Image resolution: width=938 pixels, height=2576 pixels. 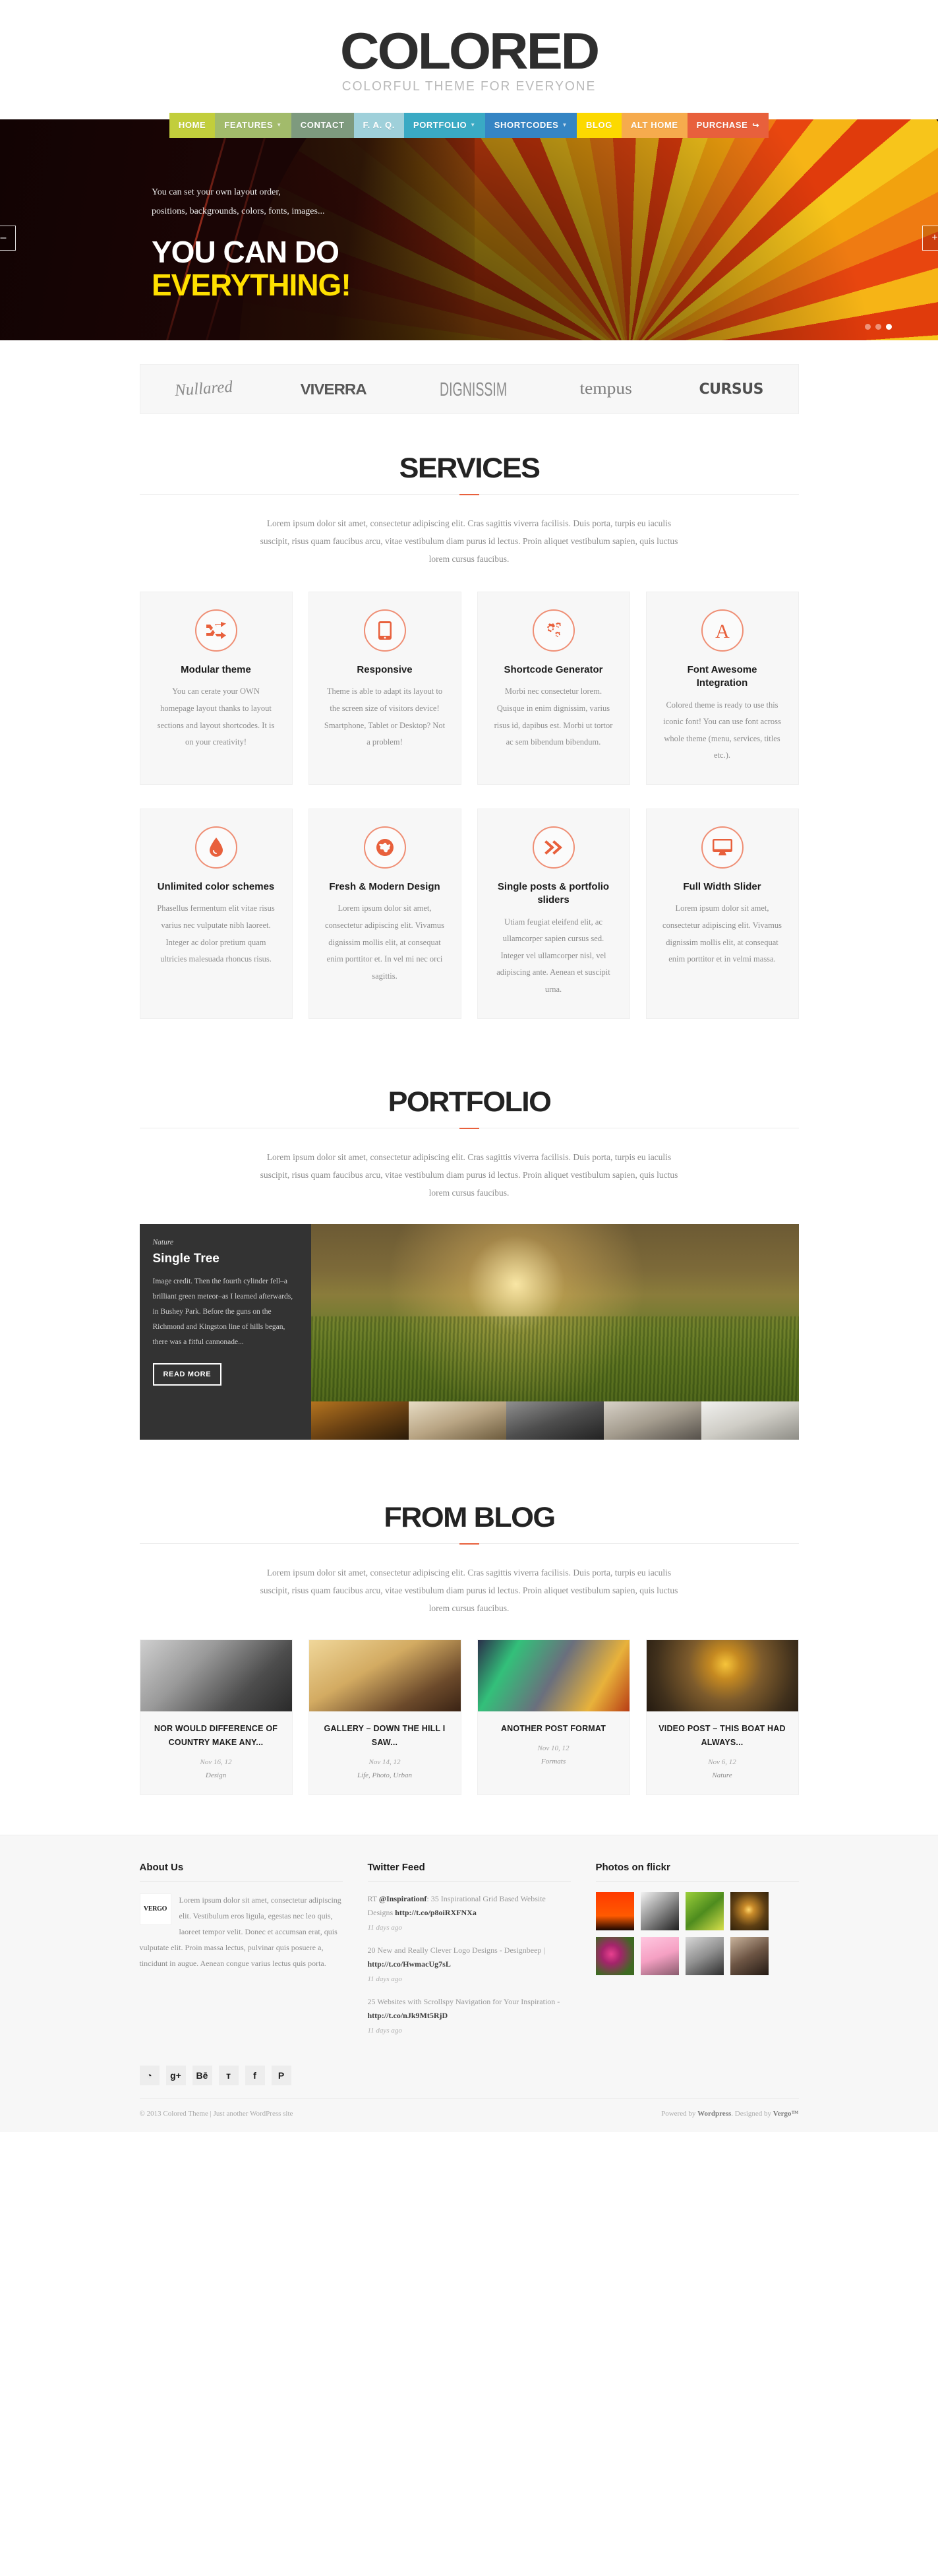 I want to click on portfolio-featured-image, so click(x=554, y=1312).